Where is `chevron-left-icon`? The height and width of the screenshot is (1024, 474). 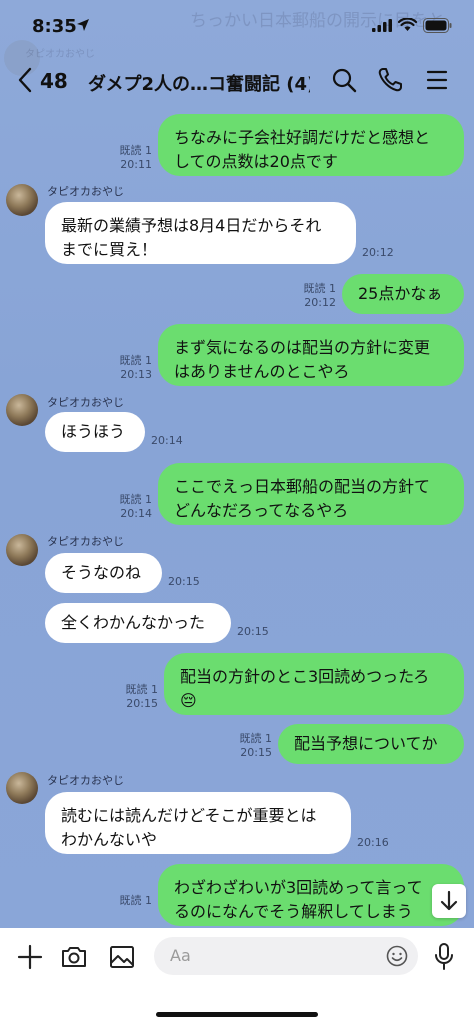 chevron-left-icon is located at coordinates (25, 80).